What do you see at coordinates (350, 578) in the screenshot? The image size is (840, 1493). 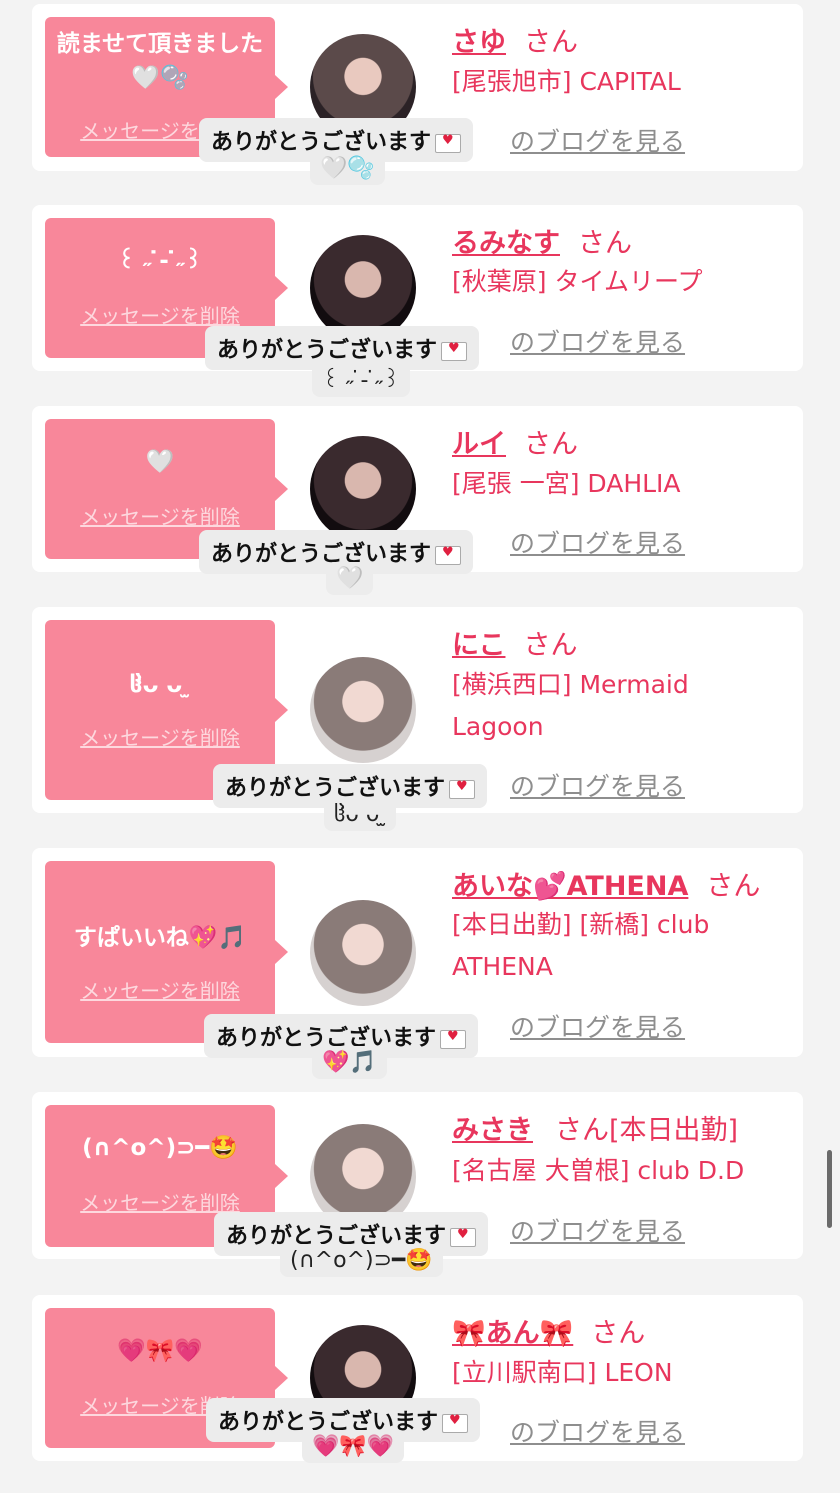 I see `reply-emoji: 🤍` at bounding box center [350, 578].